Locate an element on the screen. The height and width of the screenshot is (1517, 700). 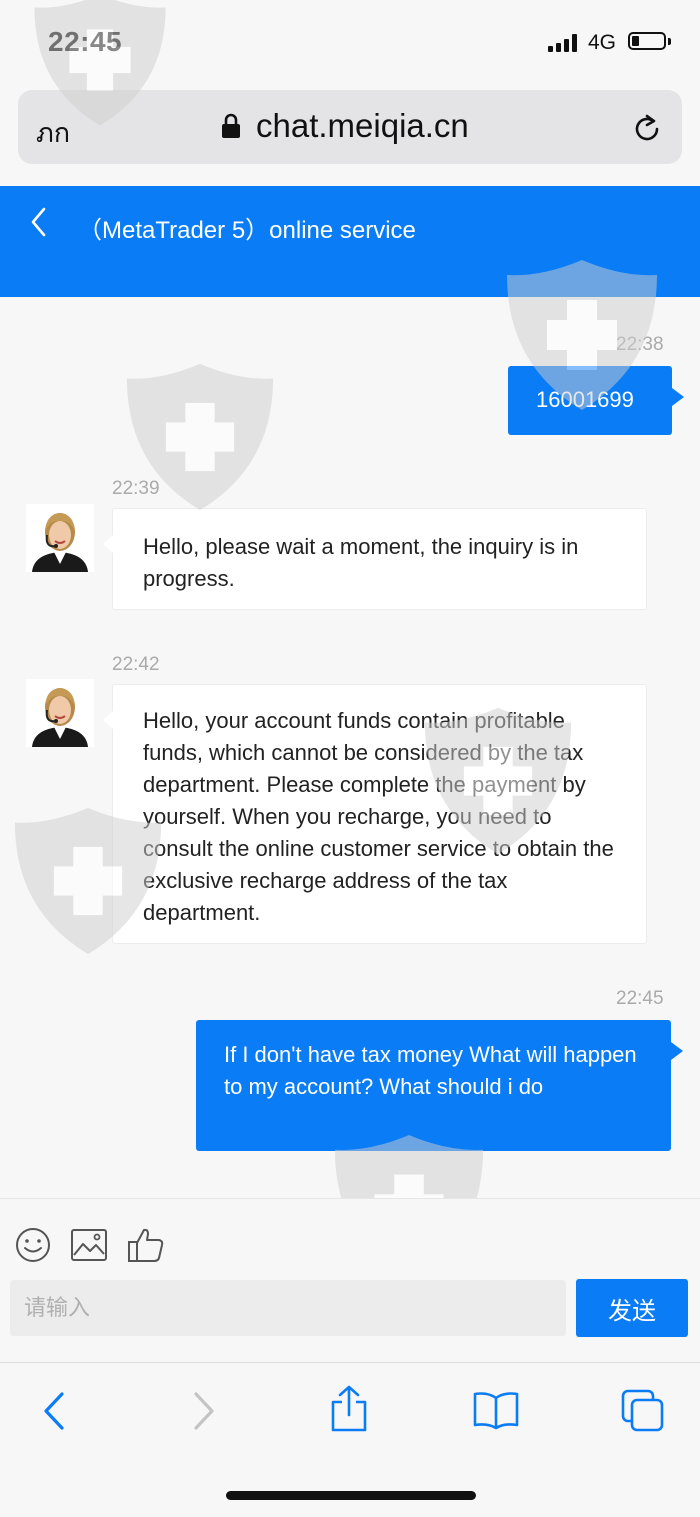
emoji-icon is located at coordinates (33, 1245).